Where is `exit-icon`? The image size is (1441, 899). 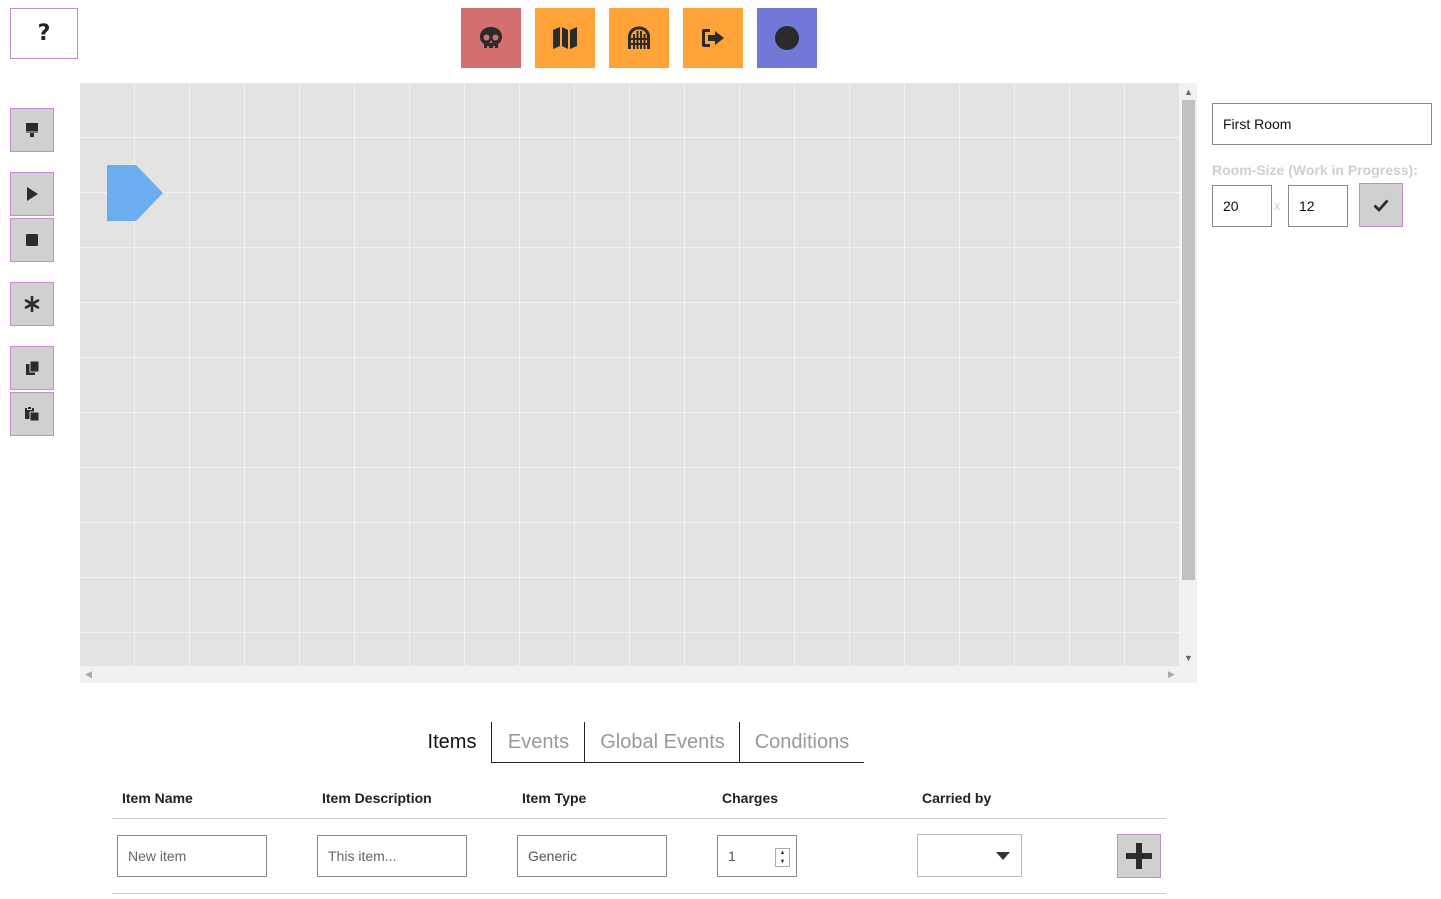
exit-icon is located at coordinates (713, 38).